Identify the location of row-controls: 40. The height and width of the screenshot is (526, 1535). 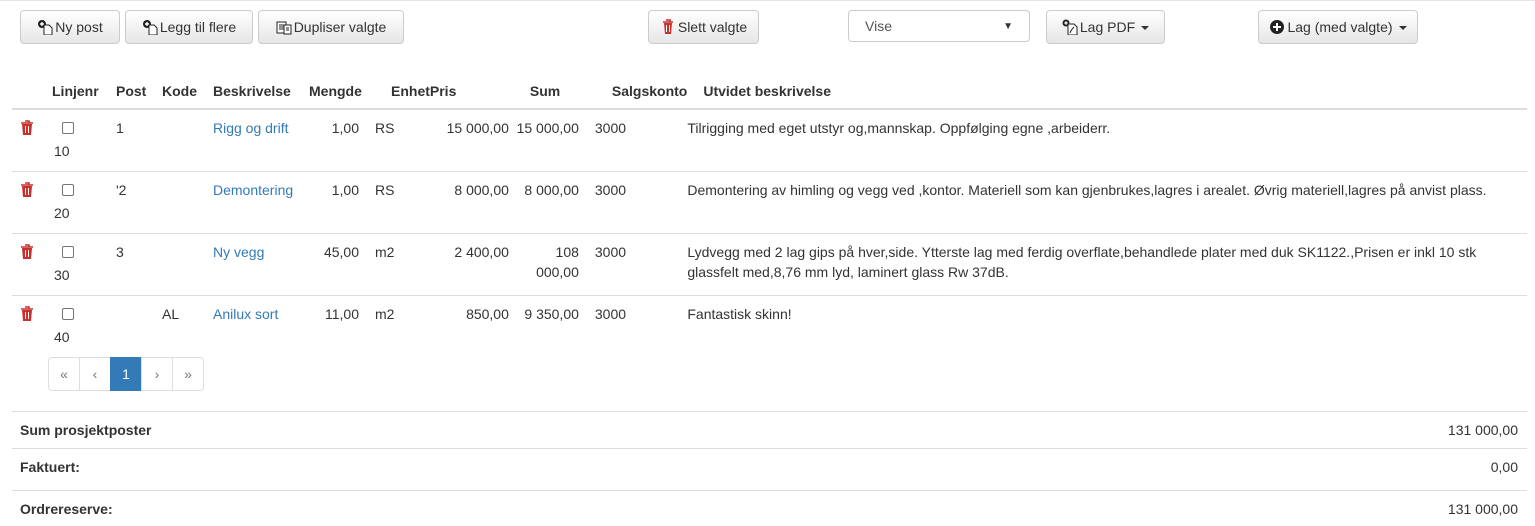
(64, 326).